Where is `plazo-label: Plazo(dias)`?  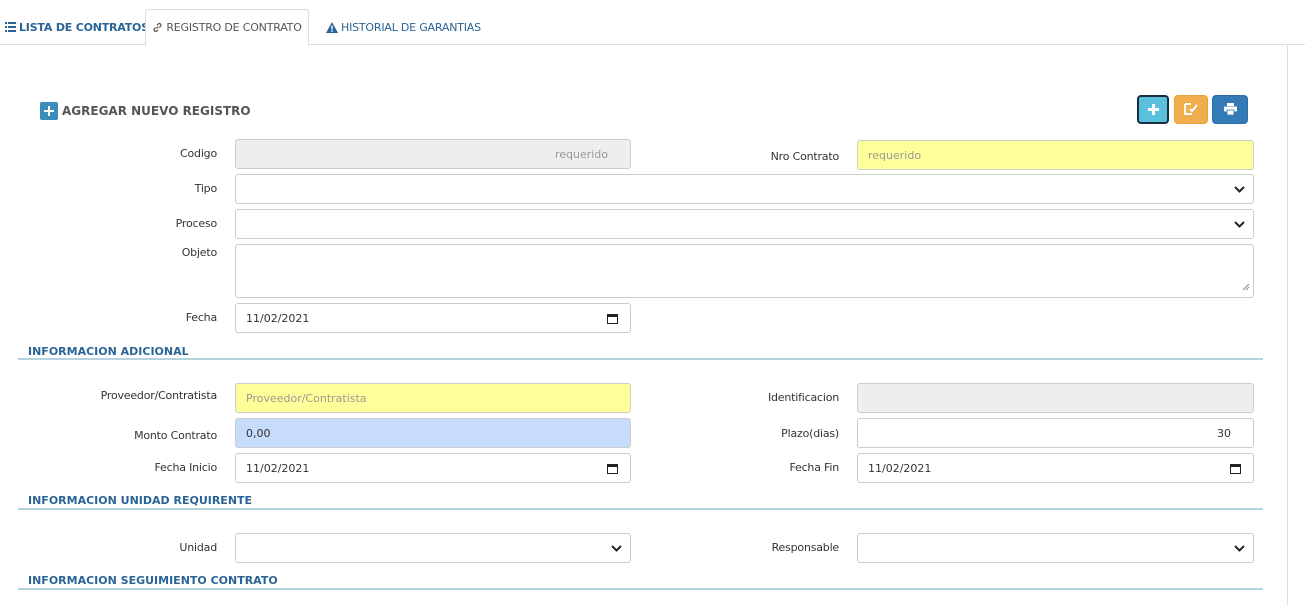
plazo-label: Plazo(dias) is located at coordinates (810, 433).